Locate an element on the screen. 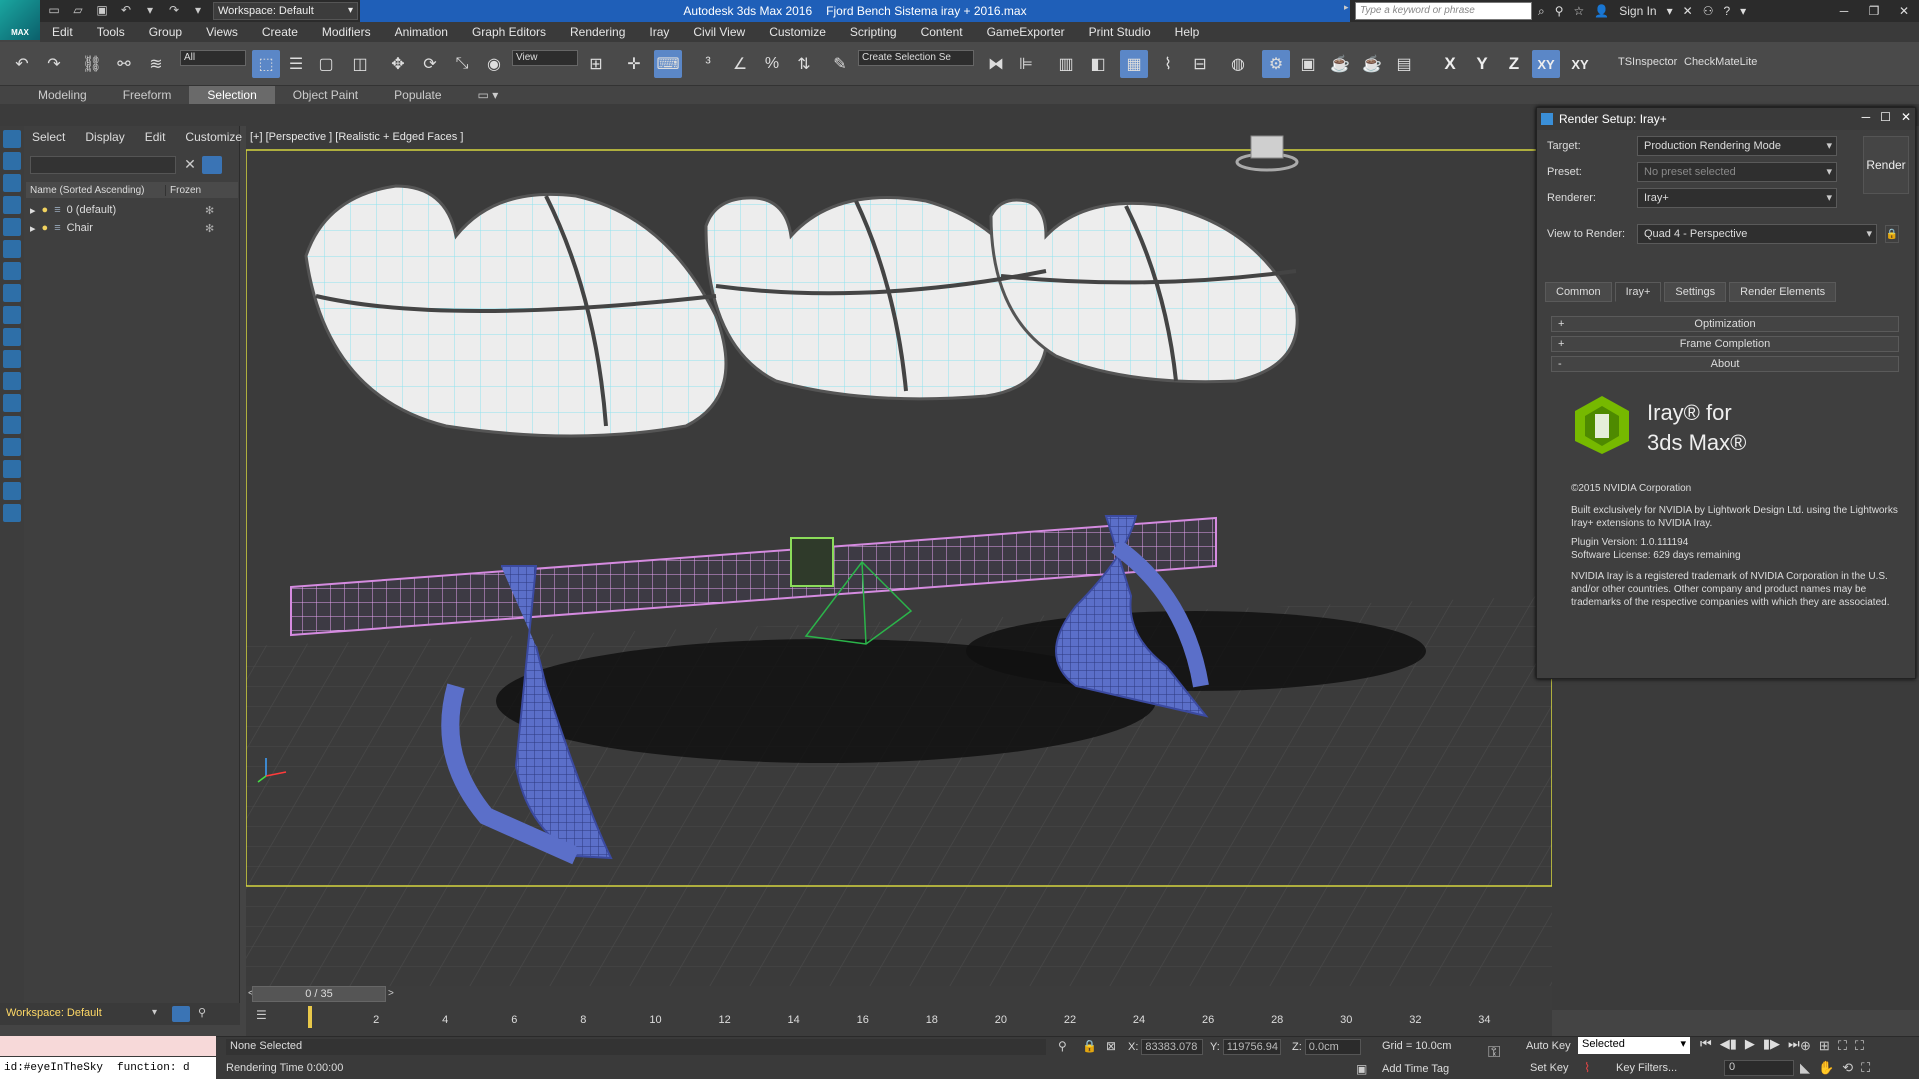  menu-tools: Tools is located at coordinates (111, 32).